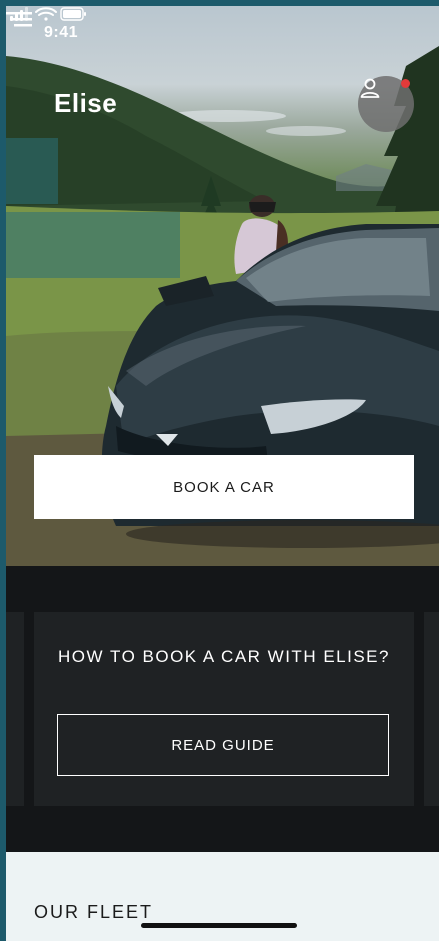 This screenshot has height=941, width=439. What do you see at coordinates (405, 83) in the screenshot?
I see `notification-dot` at bounding box center [405, 83].